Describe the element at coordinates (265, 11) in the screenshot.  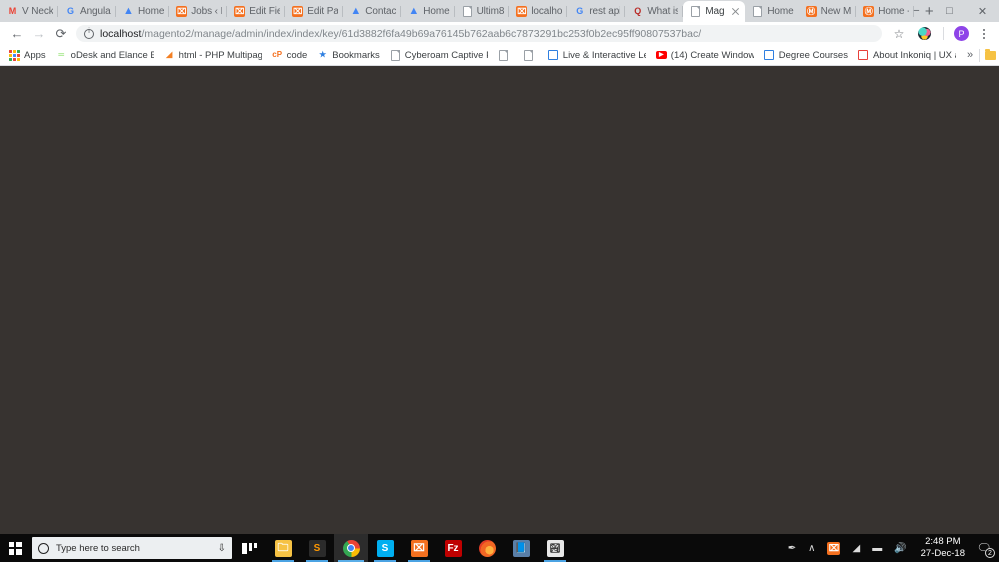
I see `tab-title: Edit Fie` at that location.